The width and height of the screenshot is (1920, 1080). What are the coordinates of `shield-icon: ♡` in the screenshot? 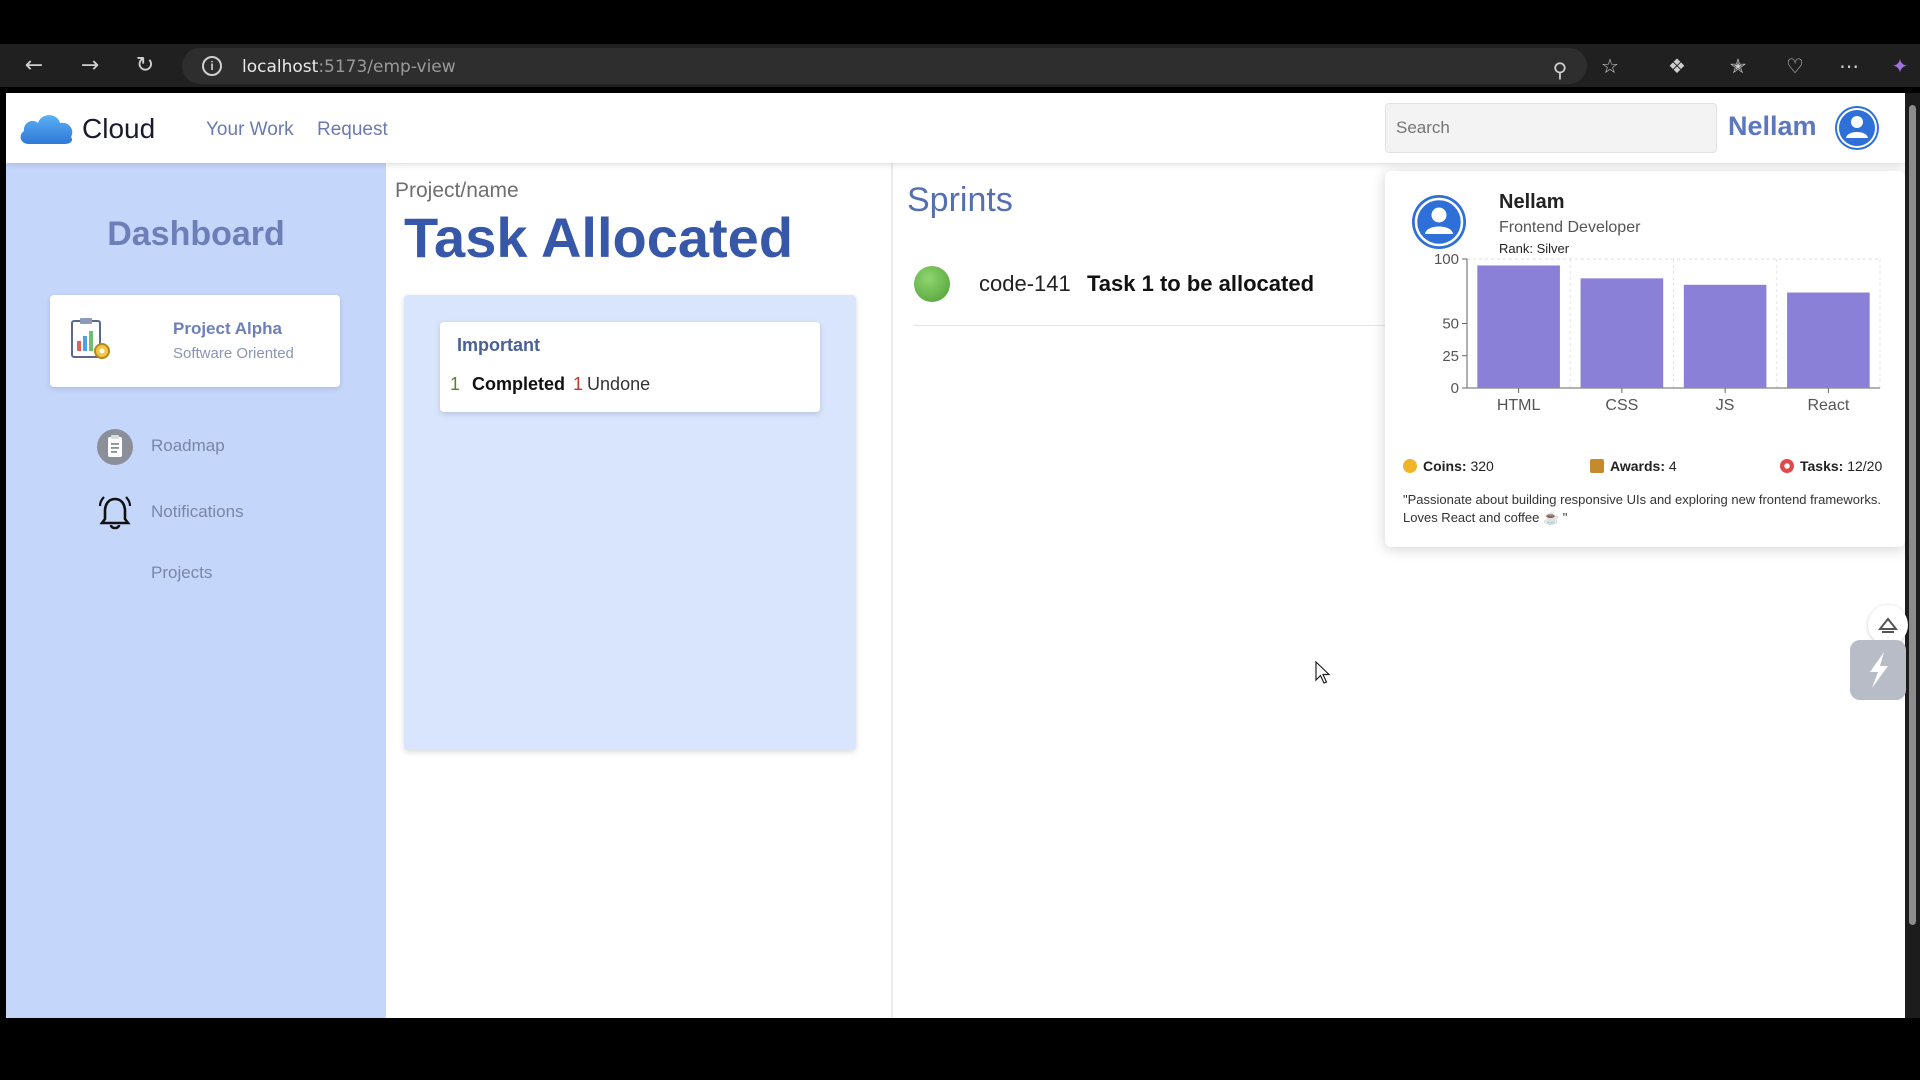 It's located at (1795, 66).